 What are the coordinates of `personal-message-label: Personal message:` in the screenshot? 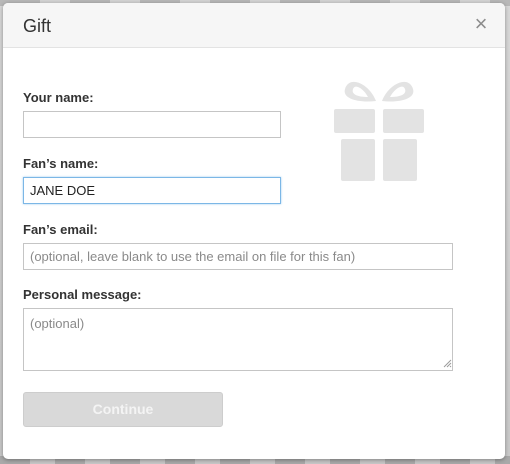 It's located at (82, 294).